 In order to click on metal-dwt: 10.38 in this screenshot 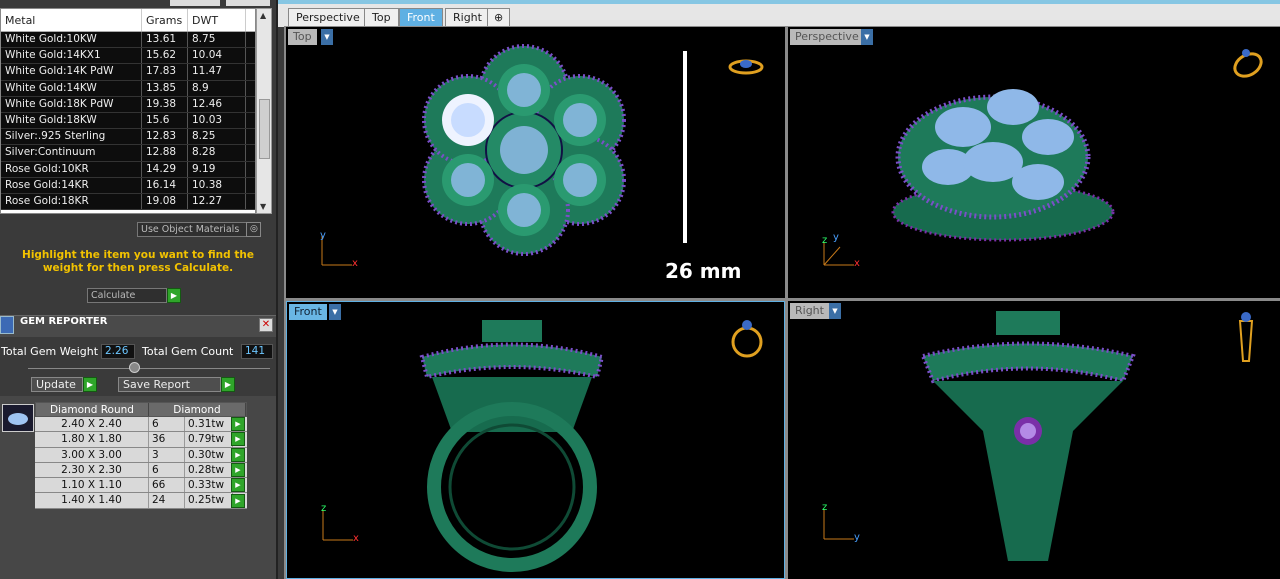, I will do `click(217, 185)`.